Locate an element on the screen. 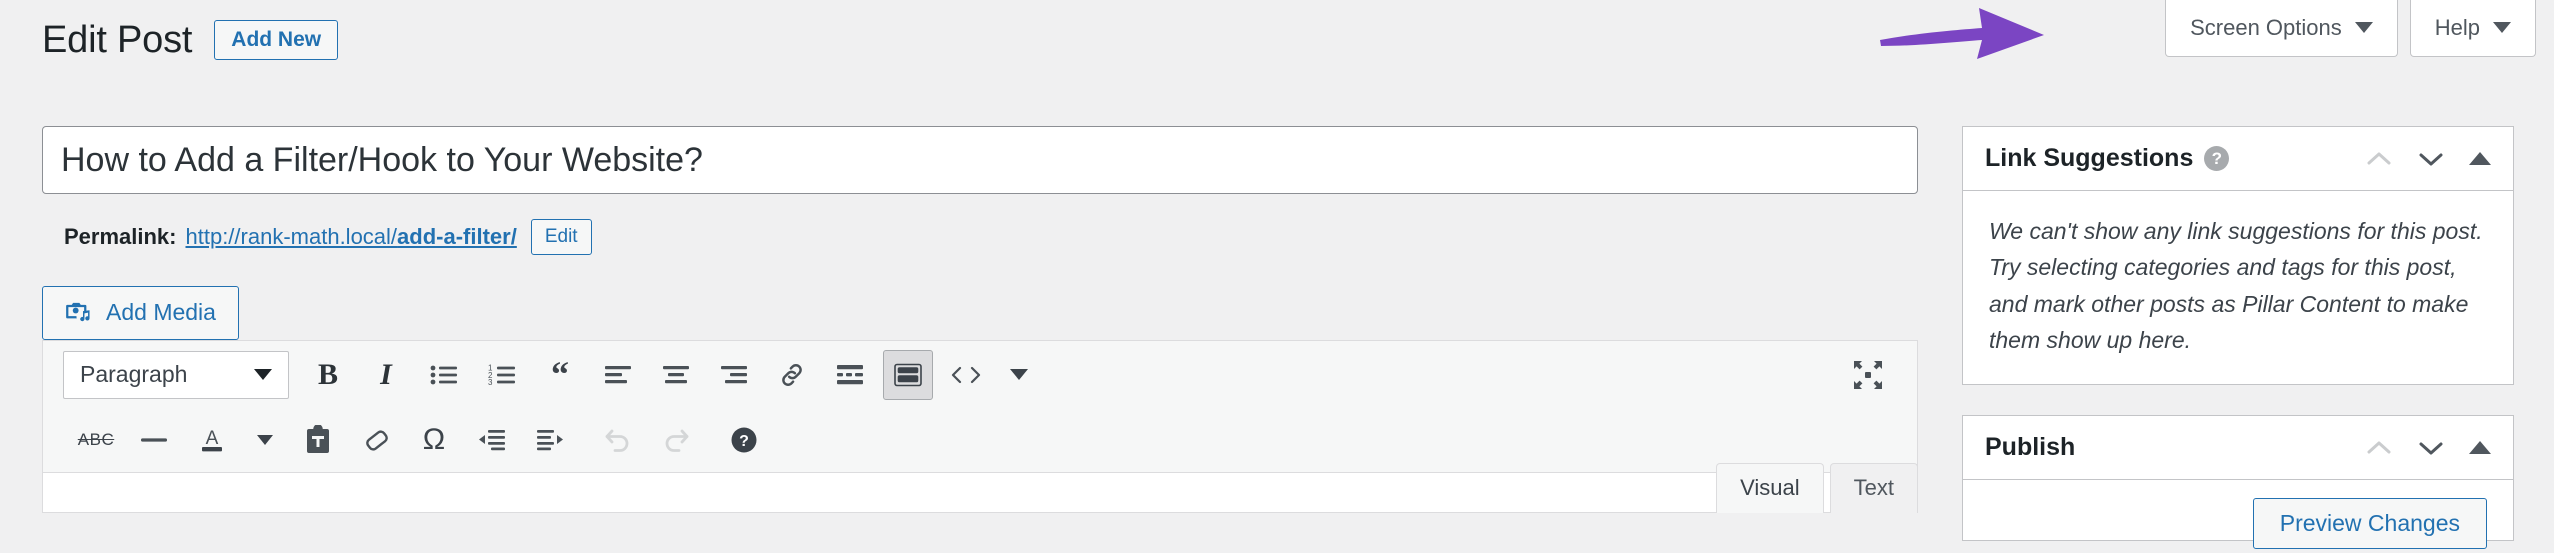 The width and height of the screenshot is (2554, 553). keyboard-shortcuts-icon: ? is located at coordinates (744, 440).